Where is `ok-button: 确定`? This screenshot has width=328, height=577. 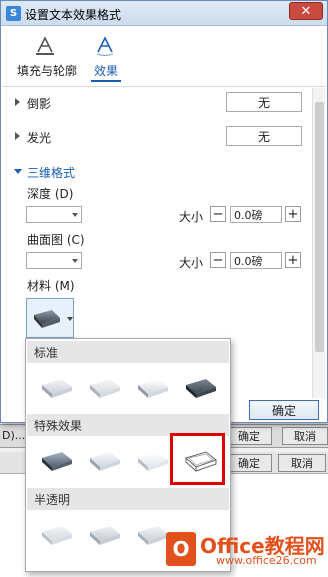 ok-button: 确定 is located at coordinates (284, 410).